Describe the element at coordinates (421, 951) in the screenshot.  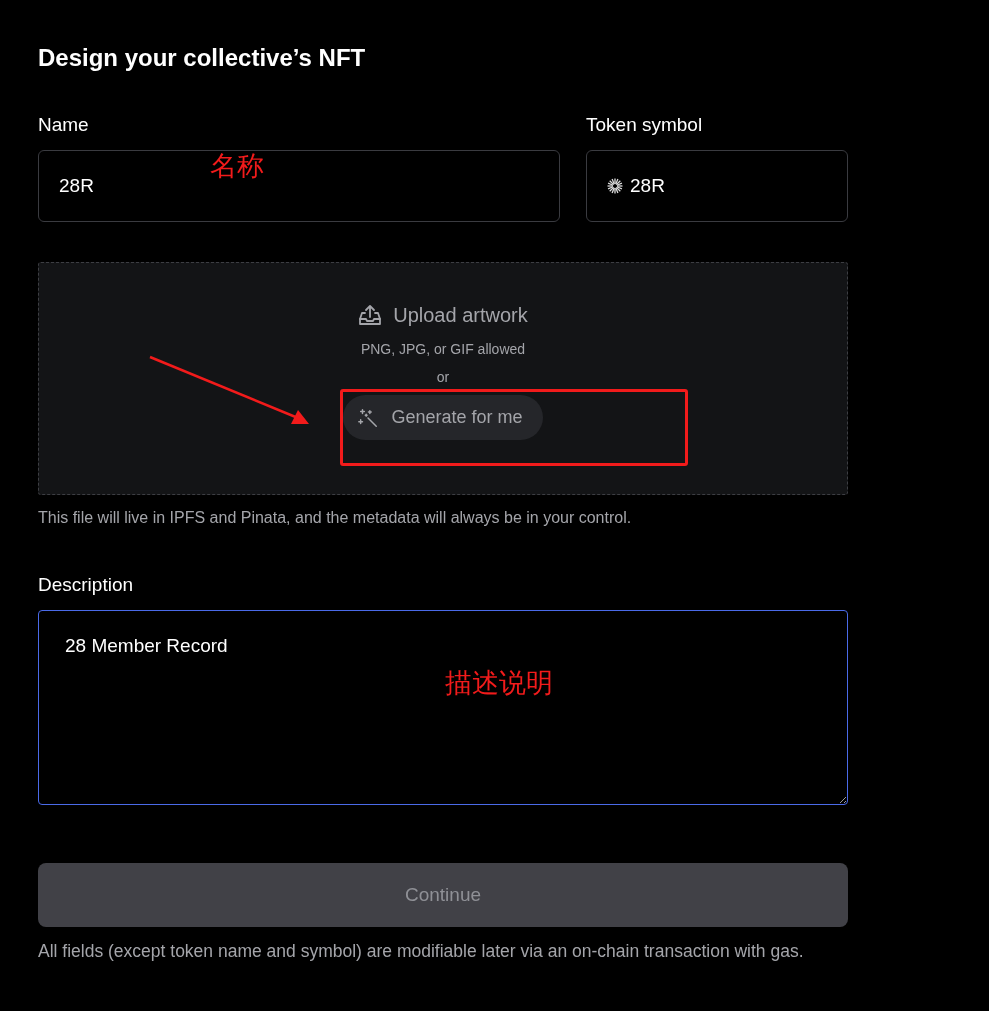
I see `footnote: All fields (except token name and symbol) are modifiable later via an on-chain transaction with gas.` at that location.